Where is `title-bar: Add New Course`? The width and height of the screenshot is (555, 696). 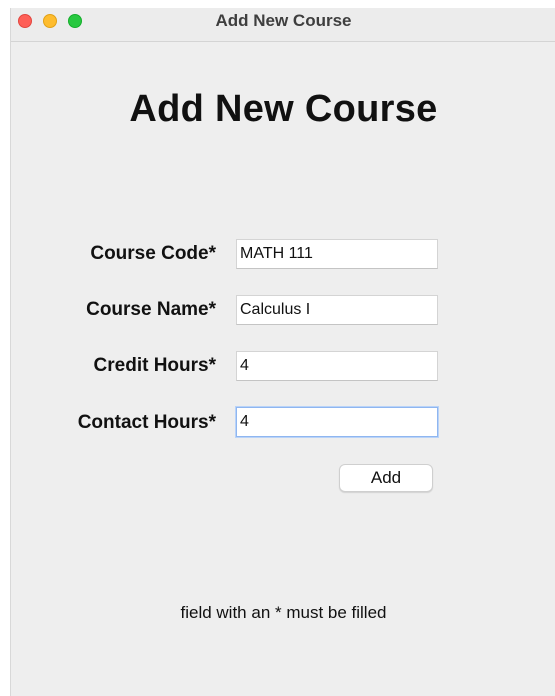
title-bar: Add New Course is located at coordinates (283, 25).